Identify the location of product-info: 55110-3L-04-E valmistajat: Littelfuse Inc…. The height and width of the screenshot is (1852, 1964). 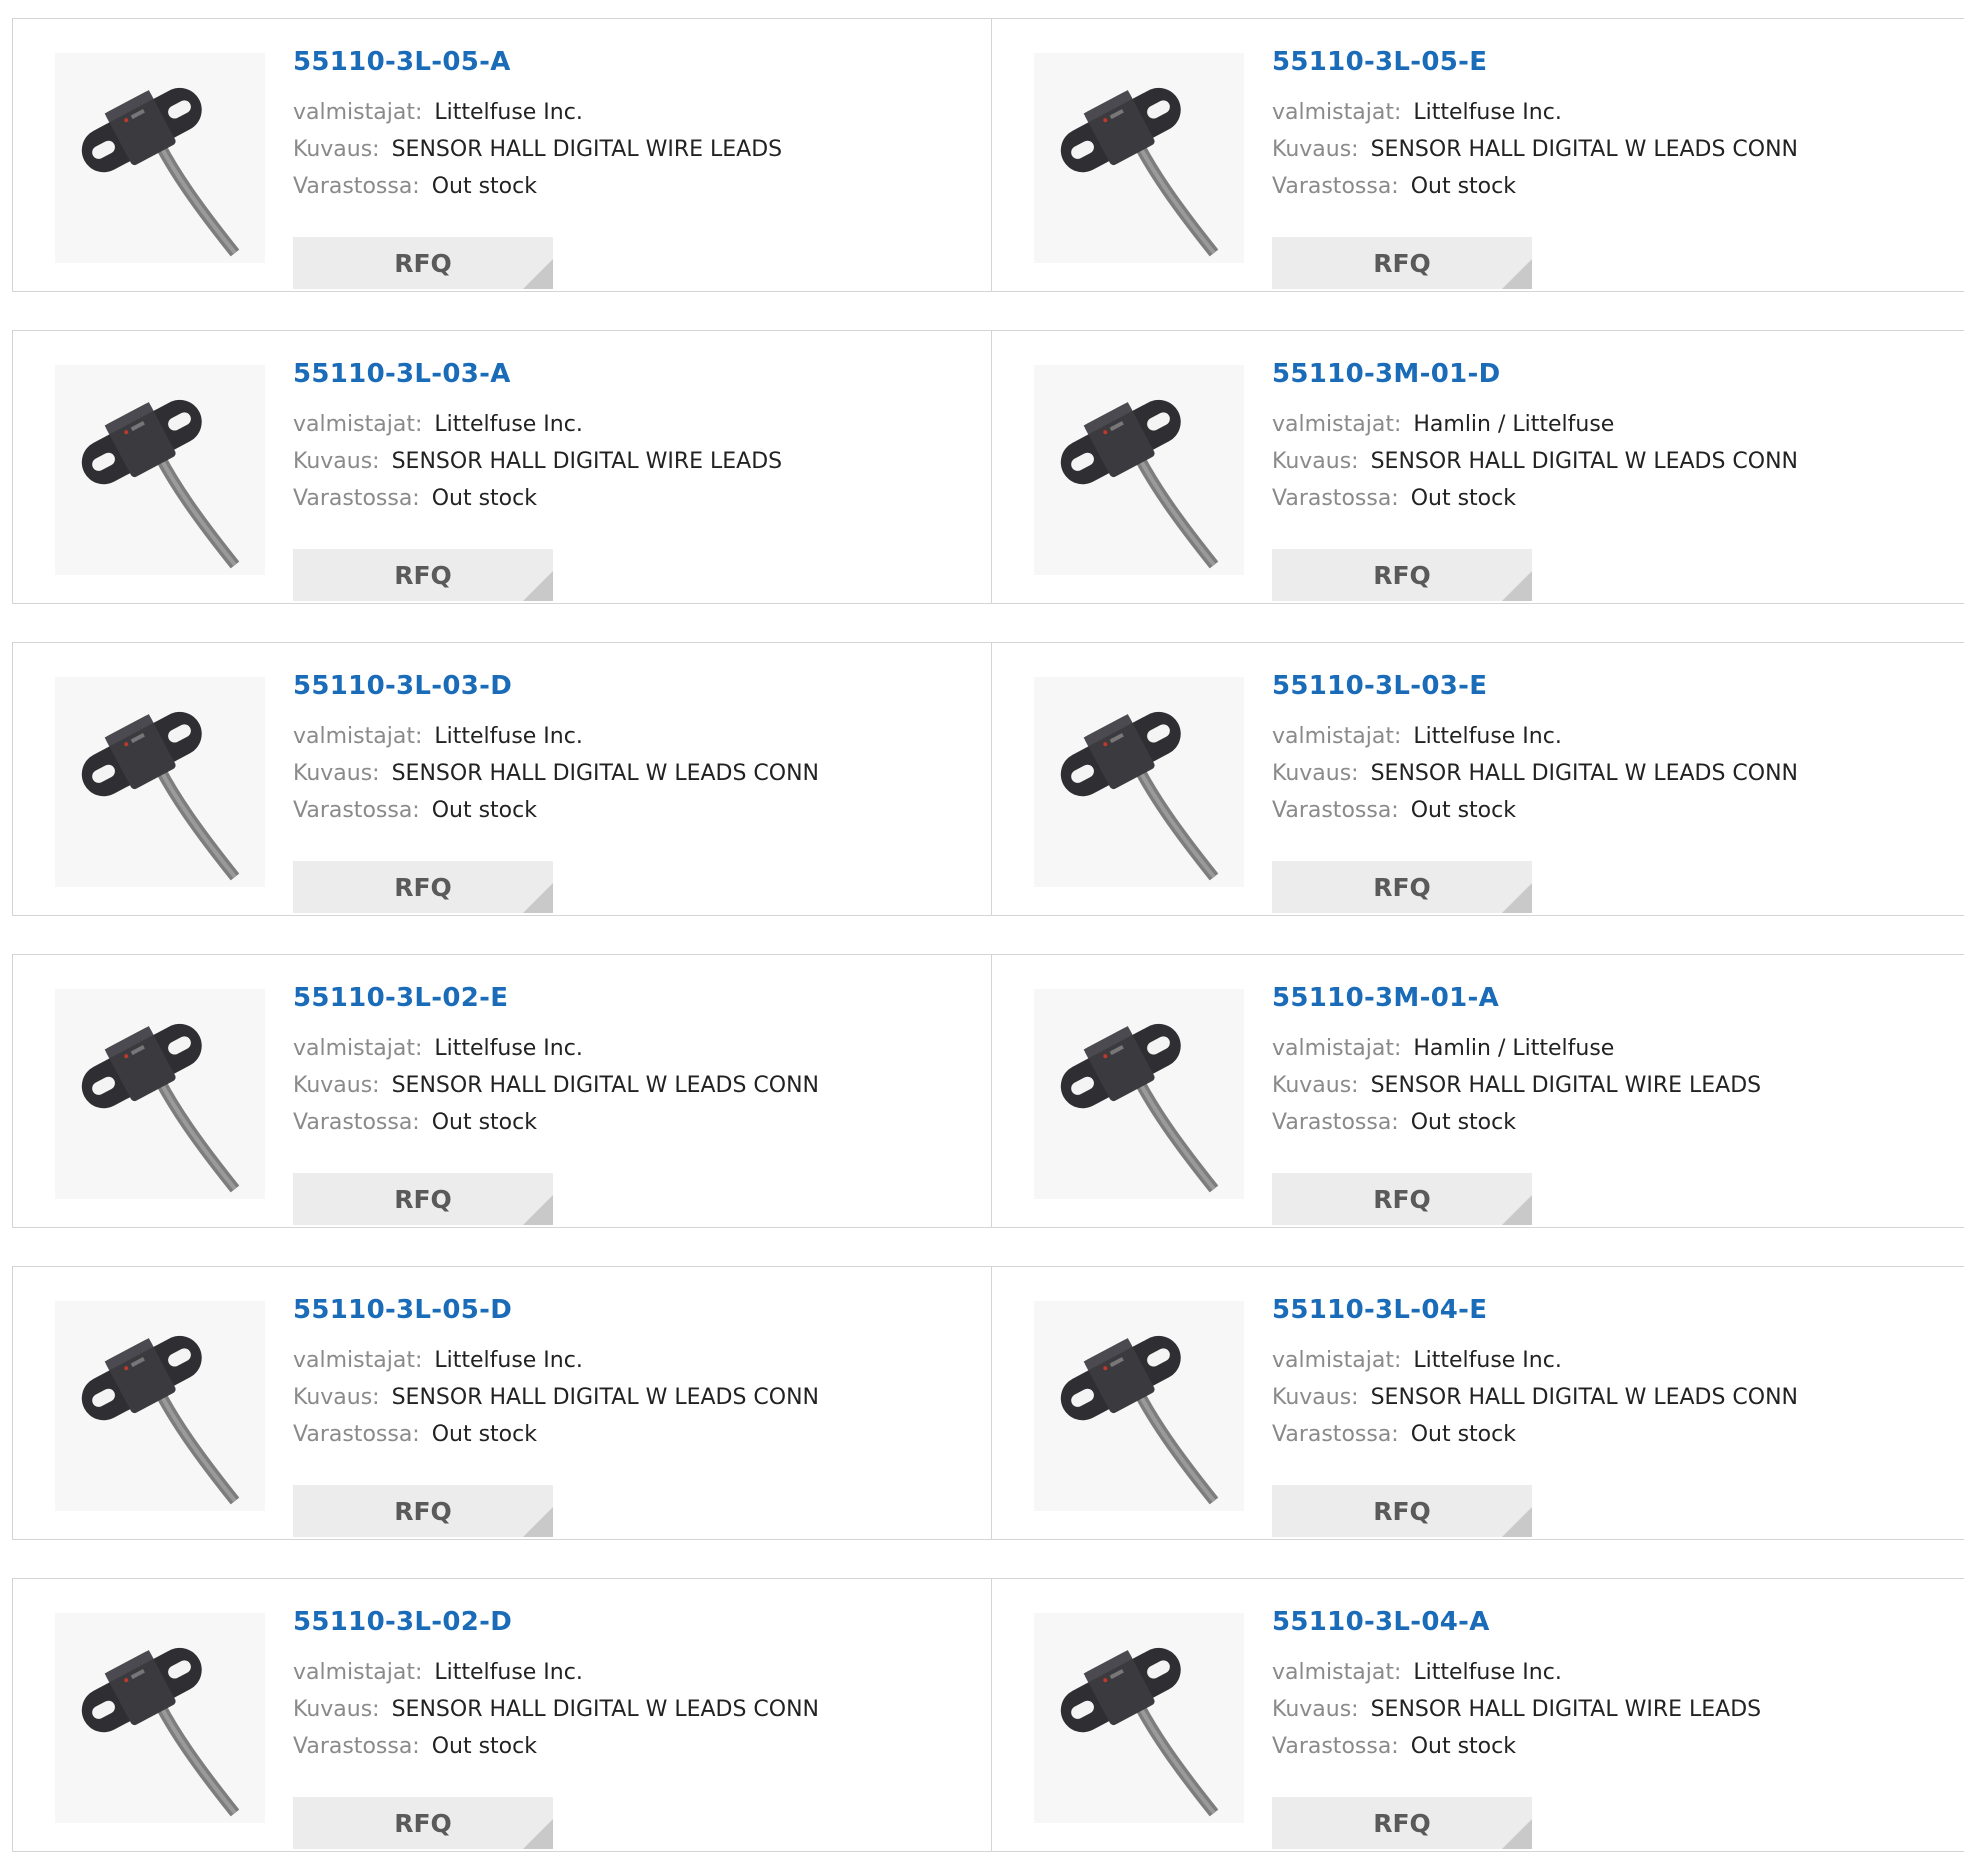
(1535, 1416).